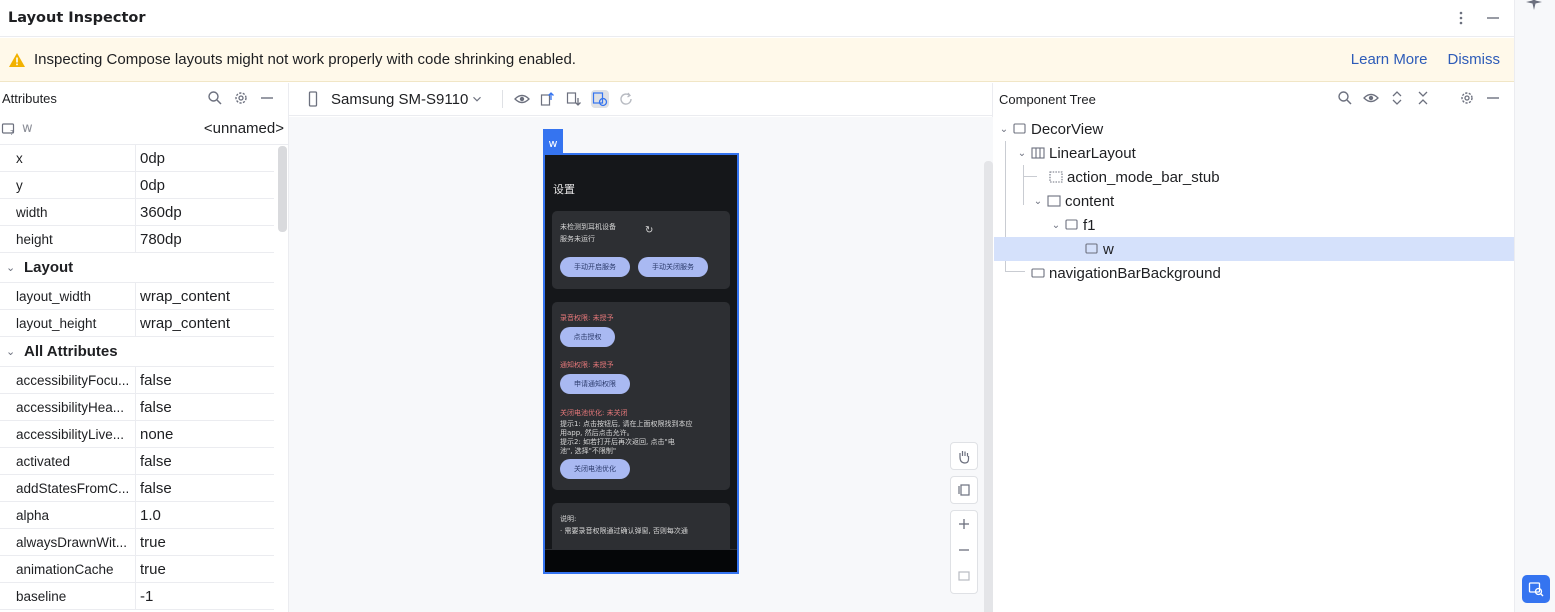 The height and width of the screenshot is (612, 1555). Describe the element at coordinates (1038, 153) in the screenshot. I see `linear-layout-icon` at that location.